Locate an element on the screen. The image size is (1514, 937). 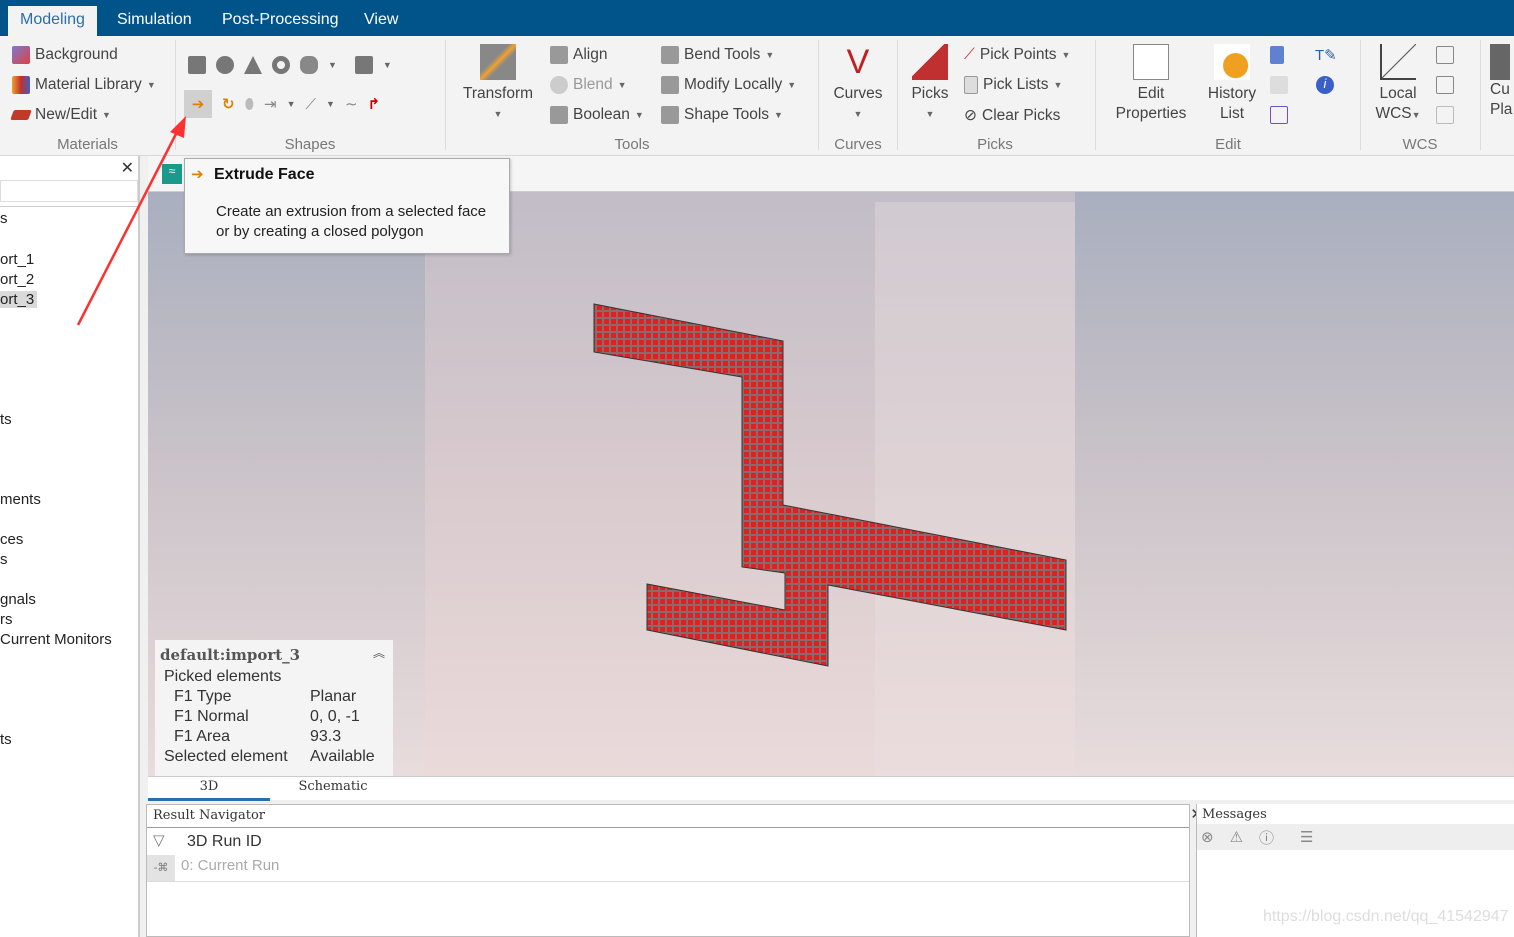
extrude-shape-icon is located at coordinates (363, 65).